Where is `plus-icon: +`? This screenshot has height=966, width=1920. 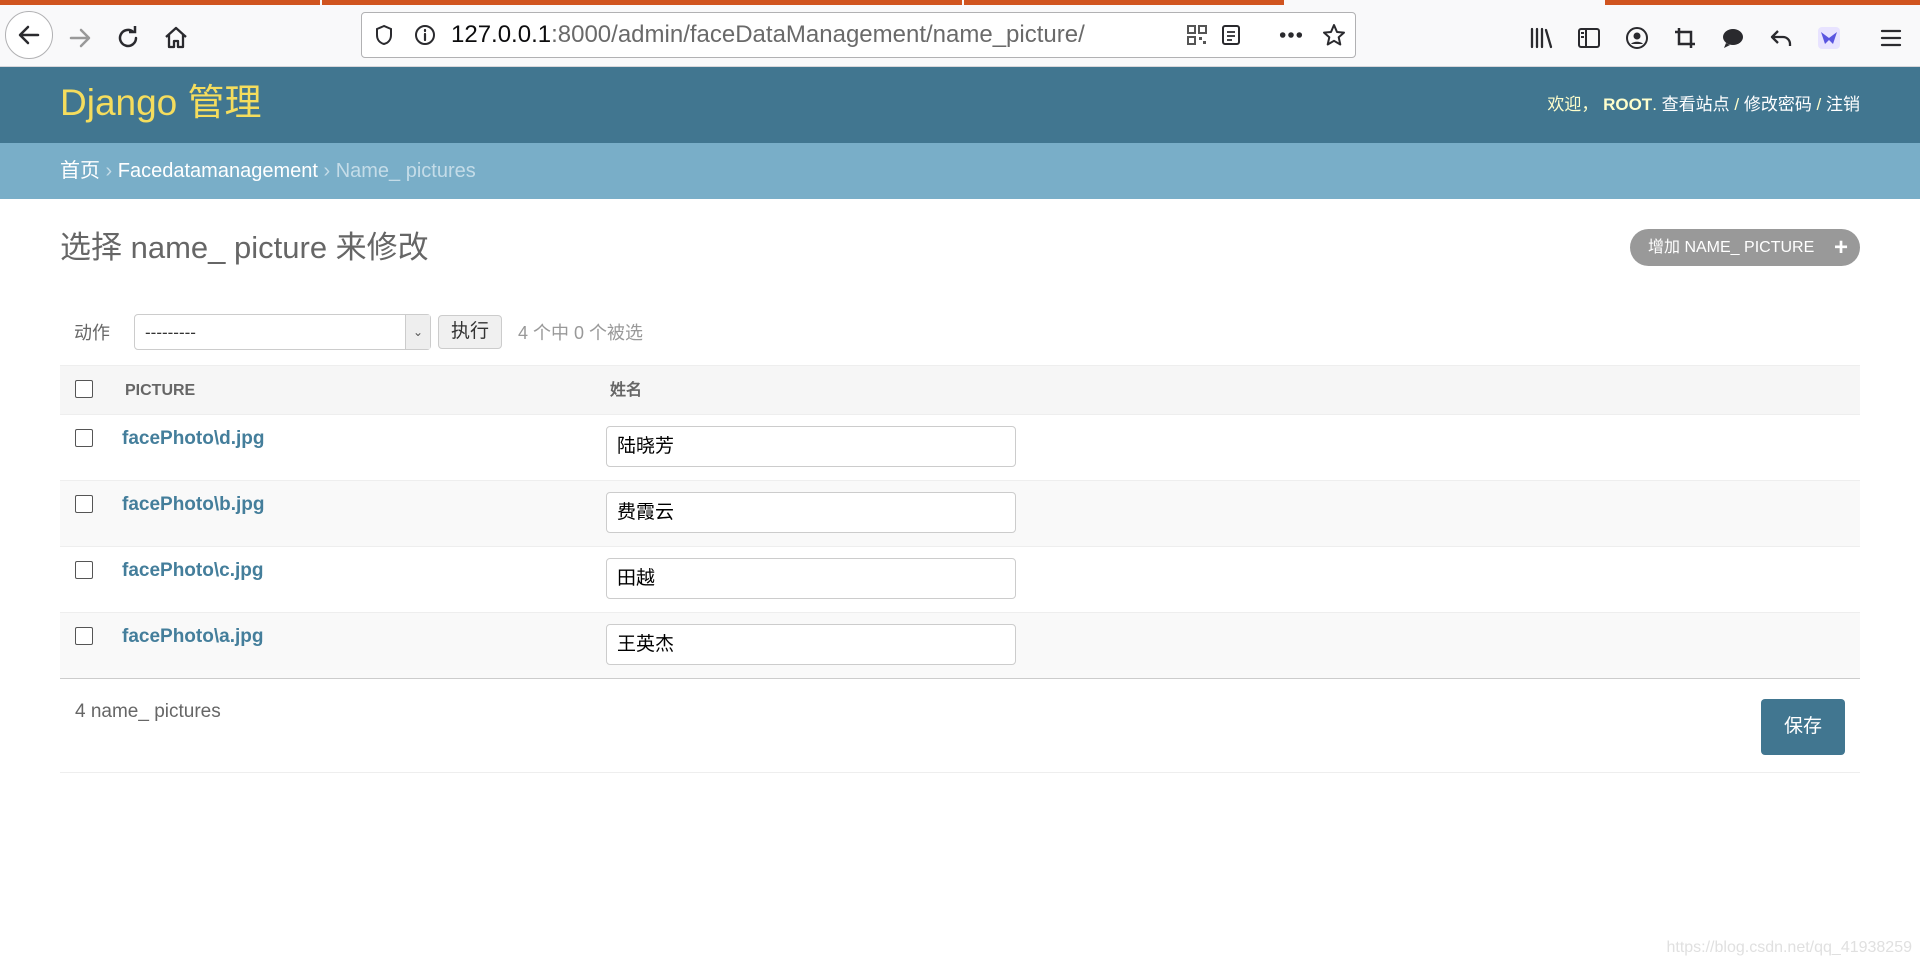
plus-icon: + is located at coordinates (1840, 247).